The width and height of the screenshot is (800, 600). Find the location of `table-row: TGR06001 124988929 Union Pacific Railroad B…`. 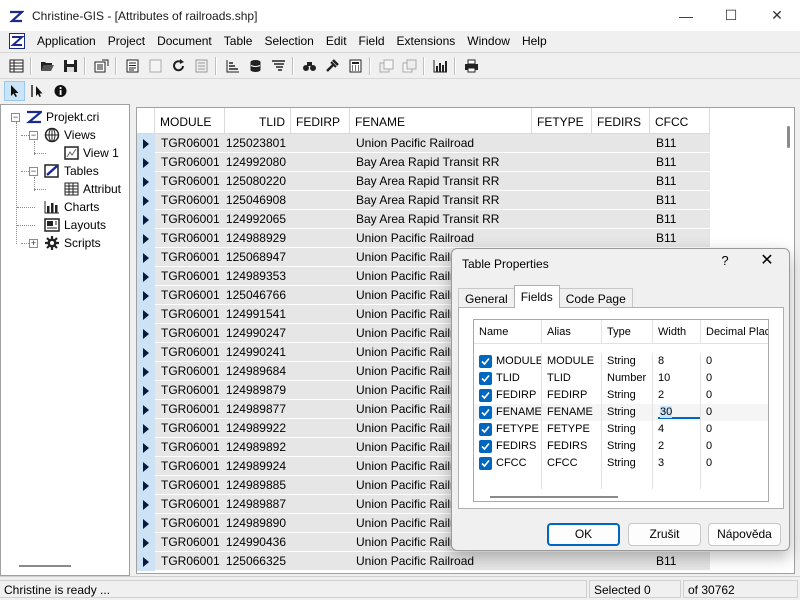

table-row: TGR06001 124988929 Union Pacific Railroad B… is located at coordinates (423, 238).